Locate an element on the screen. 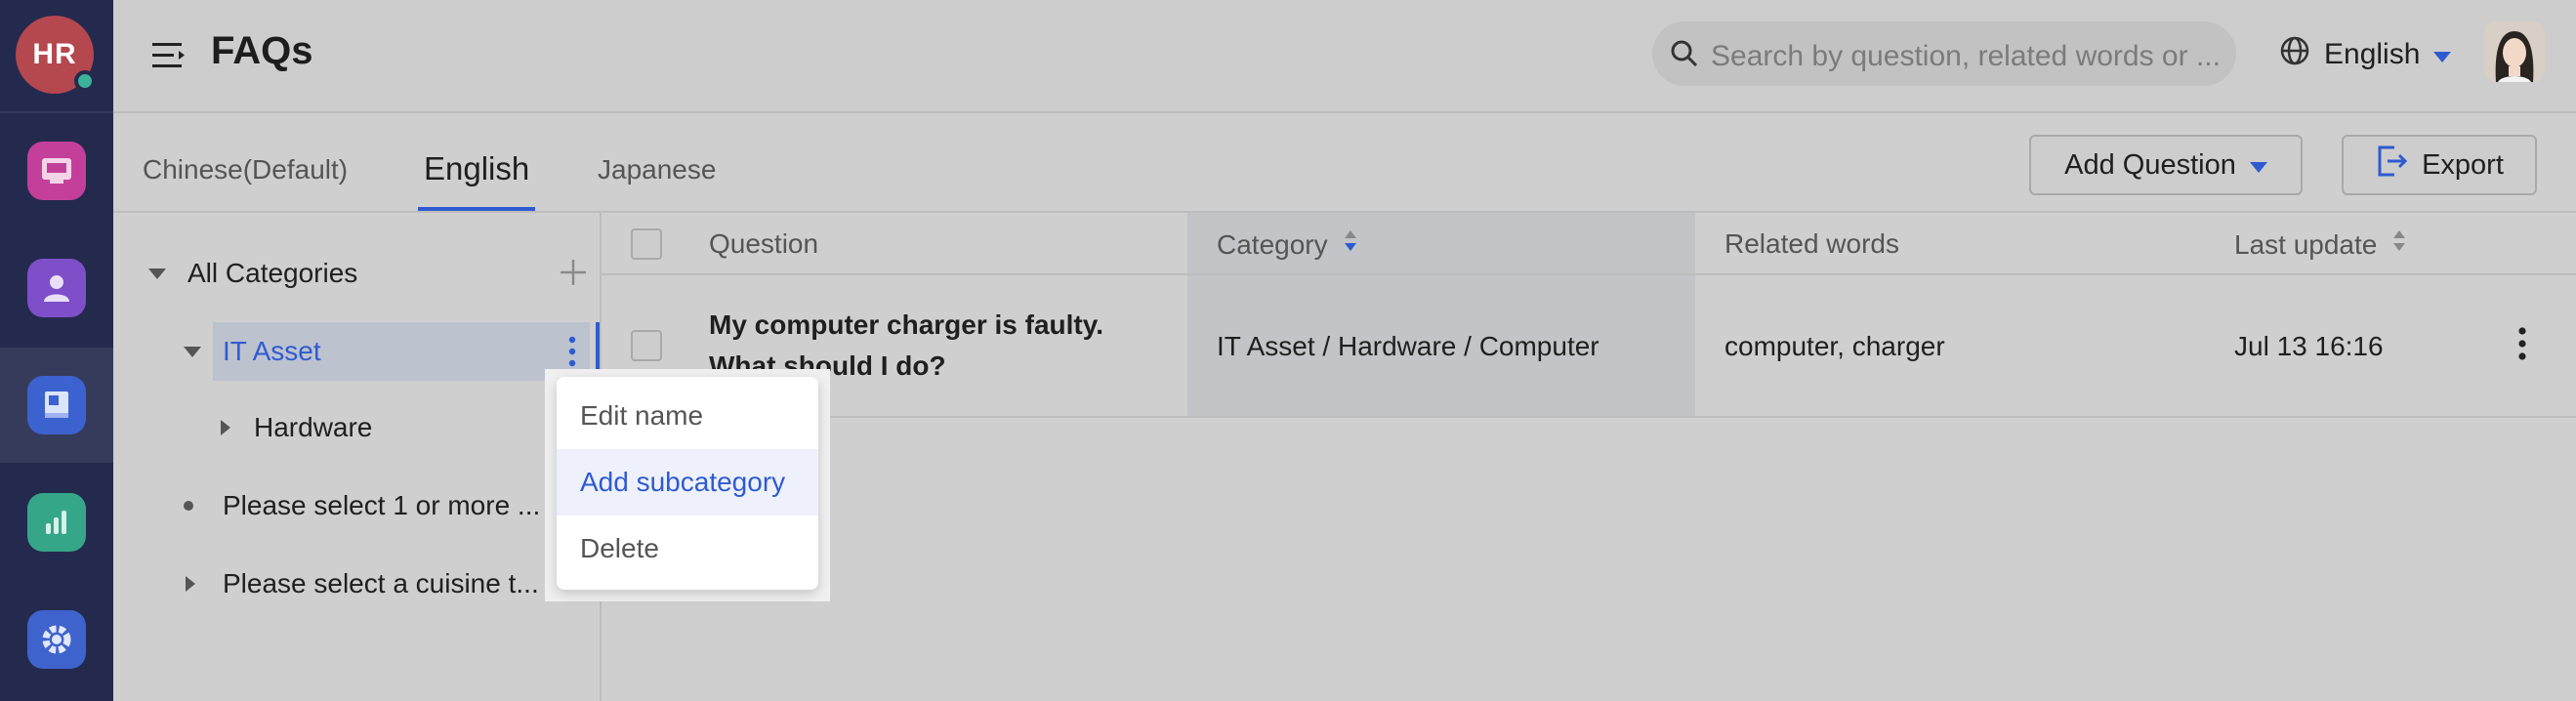 The height and width of the screenshot is (701, 2576). row-checkbox is located at coordinates (646, 345).